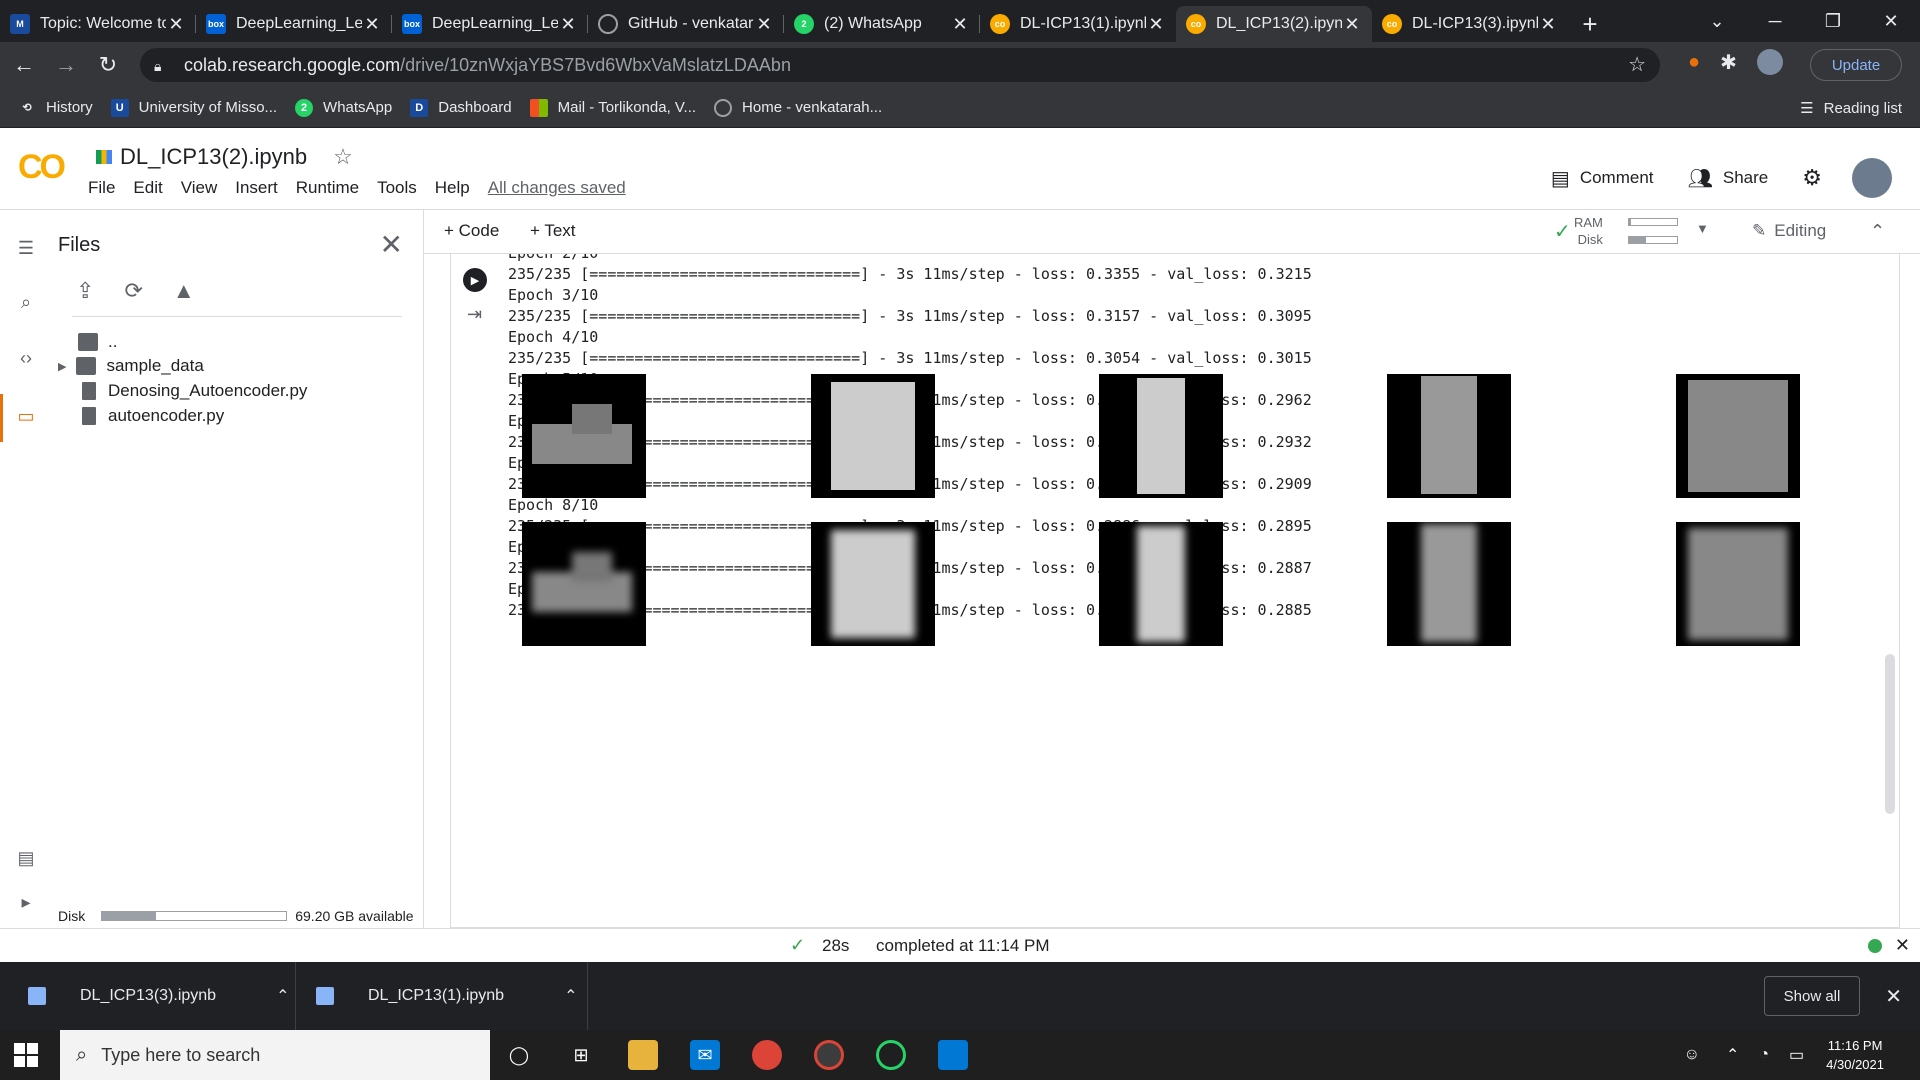 This screenshot has height=1080, width=1920. What do you see at coordinates (26, 248) in the screenshot?
I see `toc-icon: ☰` at bounding box center [26, 248].